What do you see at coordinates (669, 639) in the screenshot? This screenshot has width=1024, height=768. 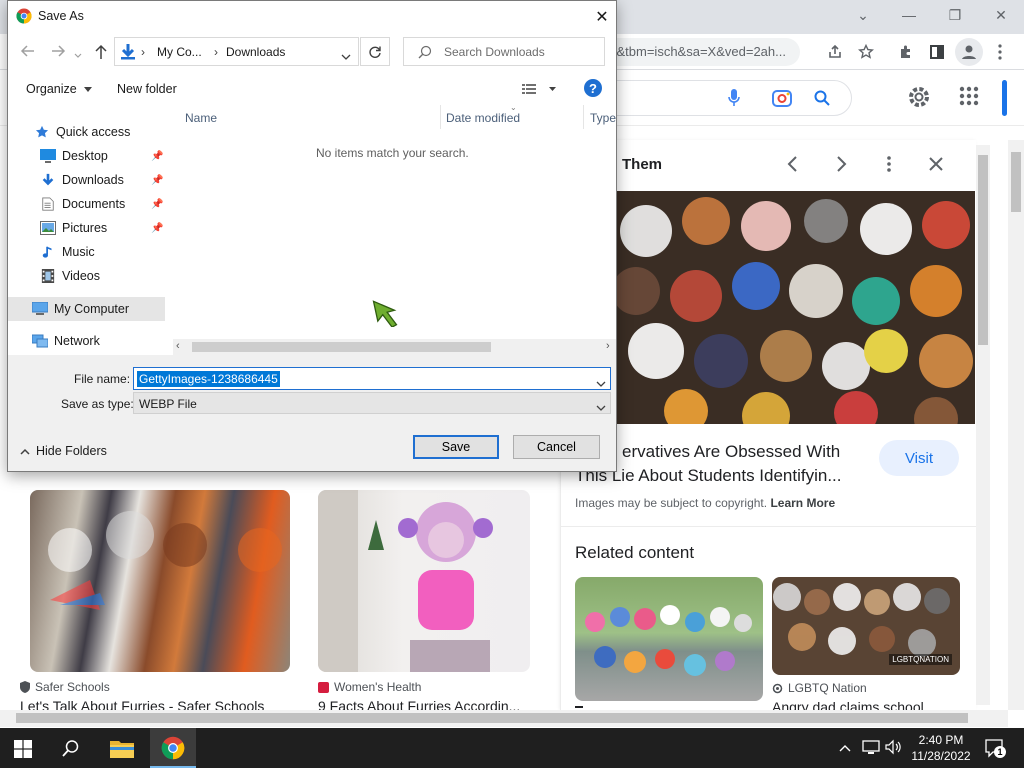 I see `related-thumbnail` at bounding box center [669, 639].